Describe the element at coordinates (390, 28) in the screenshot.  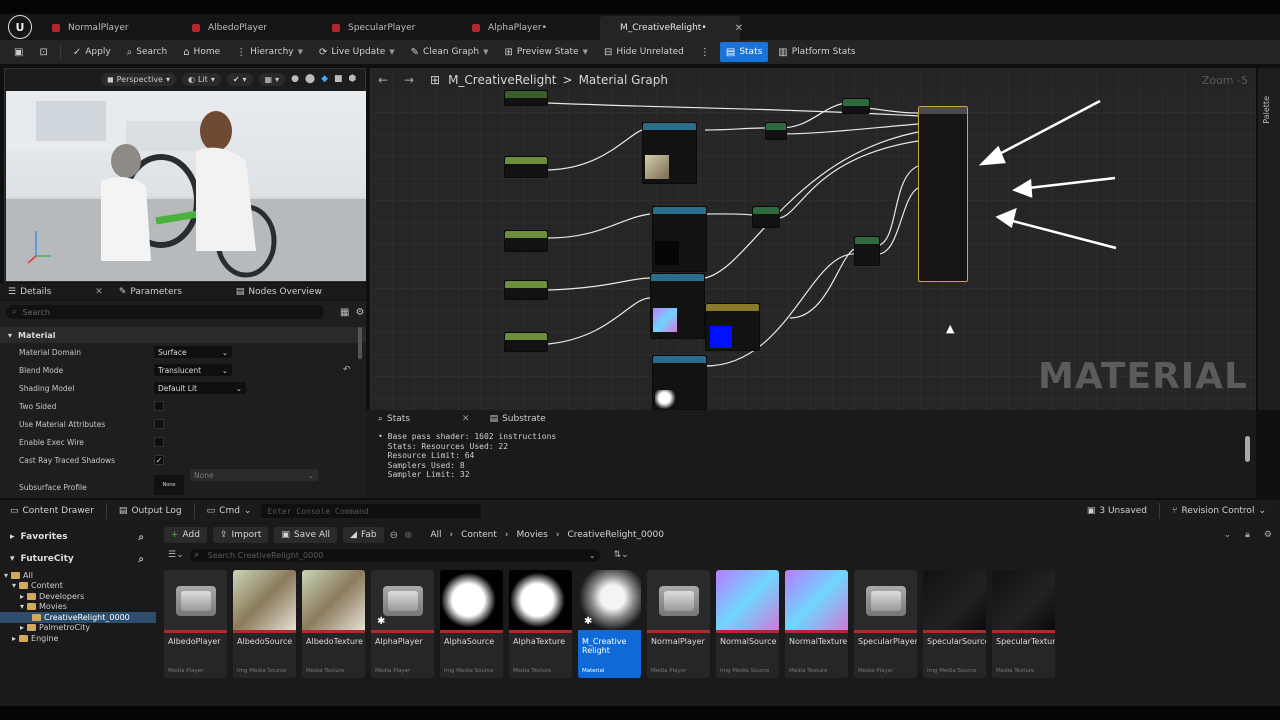
I see `tab-specular-player: SpecularPlayer` at that location.